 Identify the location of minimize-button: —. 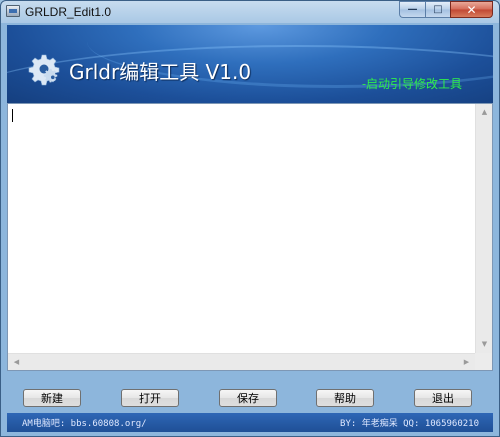
(412, 9).